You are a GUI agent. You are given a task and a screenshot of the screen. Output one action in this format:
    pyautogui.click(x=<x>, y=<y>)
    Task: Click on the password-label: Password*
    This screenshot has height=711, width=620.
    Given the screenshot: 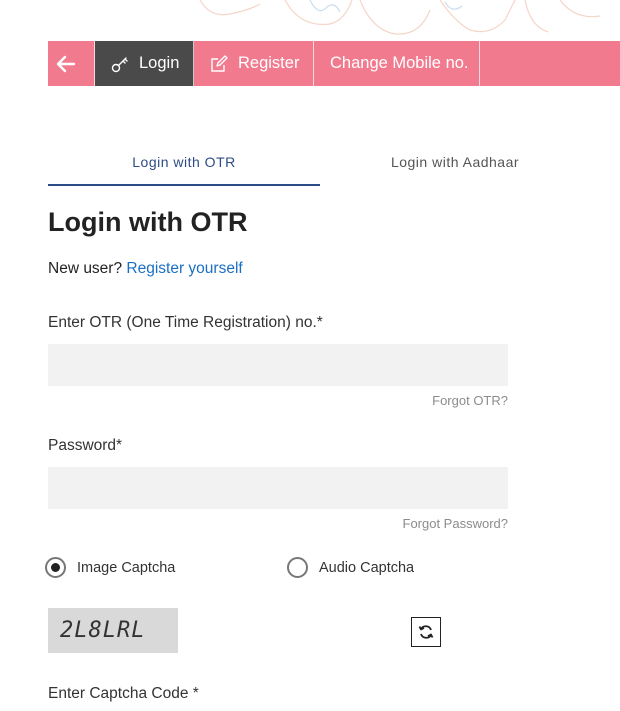 What is the action you would take?
    pyautogui.click(x=85, y=445)
    